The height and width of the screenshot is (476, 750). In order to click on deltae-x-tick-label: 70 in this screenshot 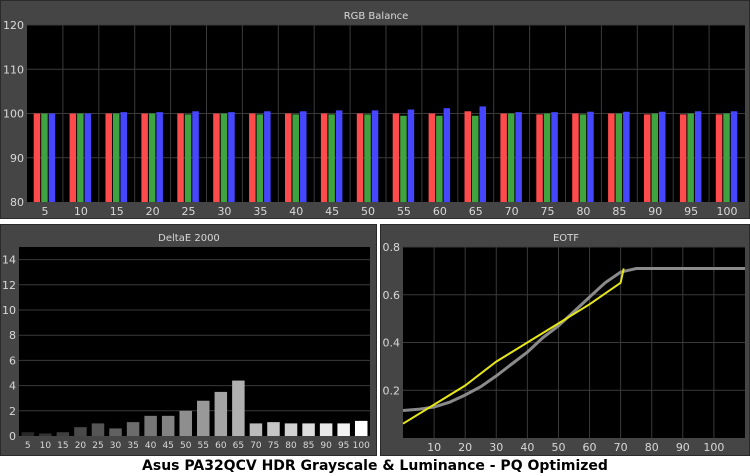, I will do `click(256, 446)`.